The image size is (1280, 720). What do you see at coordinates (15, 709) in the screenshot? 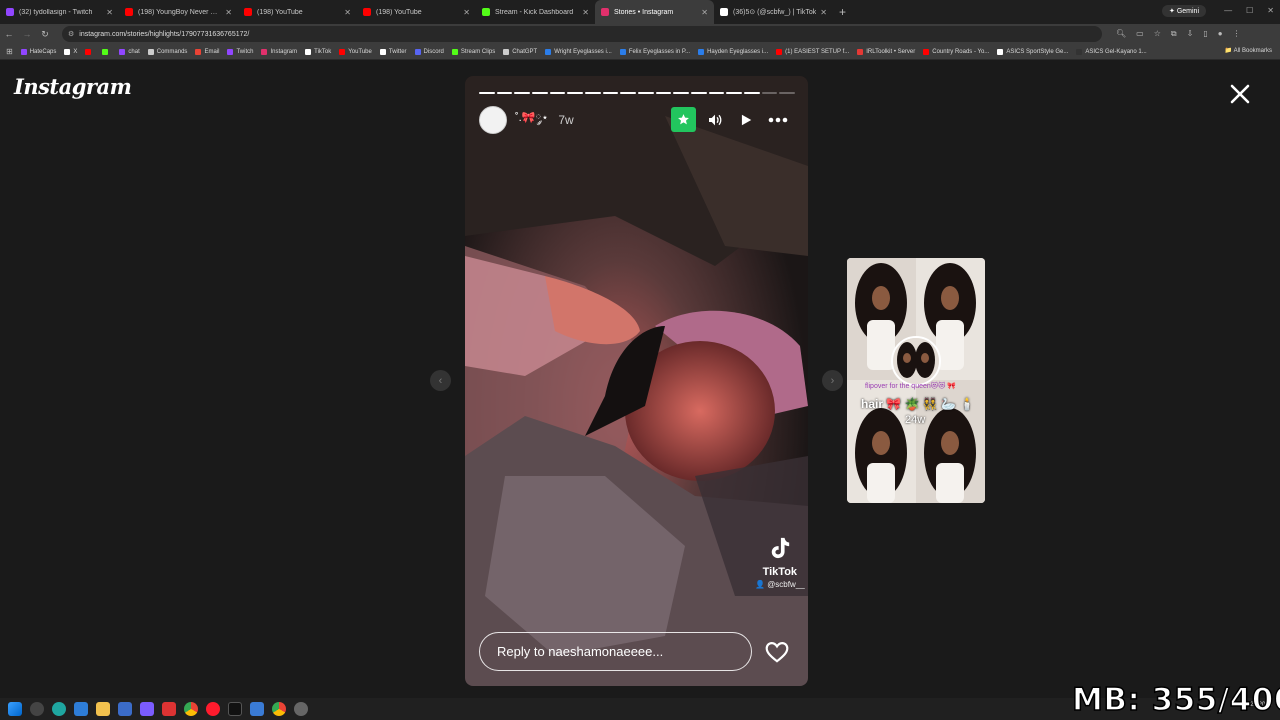
I see `windows-start-icon` at bounding box center [15, 709].